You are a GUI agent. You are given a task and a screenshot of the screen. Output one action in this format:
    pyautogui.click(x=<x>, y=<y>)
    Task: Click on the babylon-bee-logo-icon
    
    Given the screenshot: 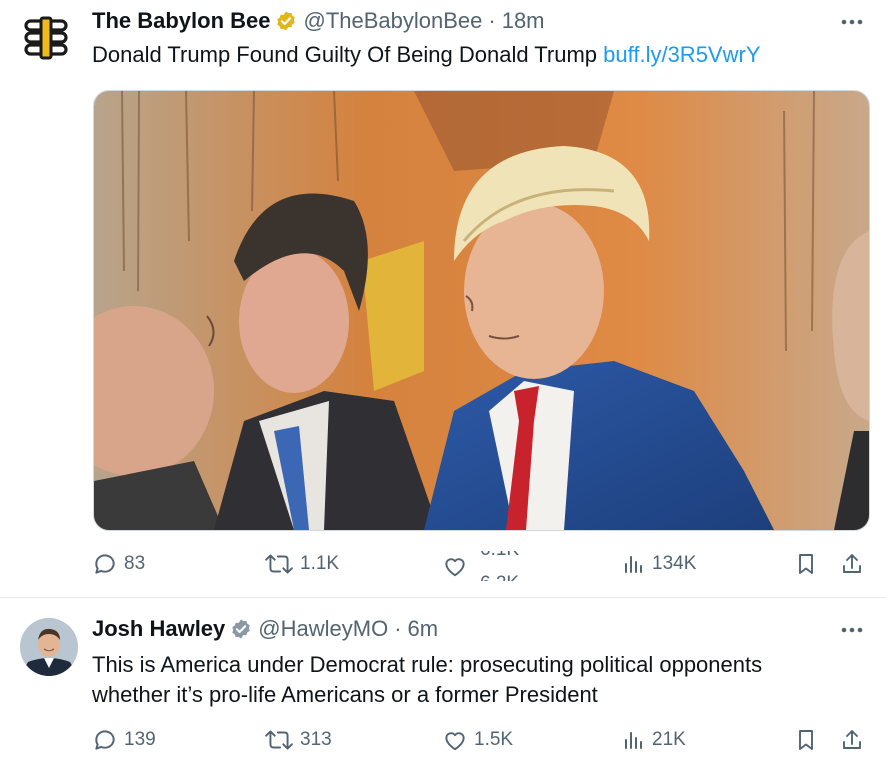 What is the action you would take?
    pyautogui.click(x=46, y=38)
    